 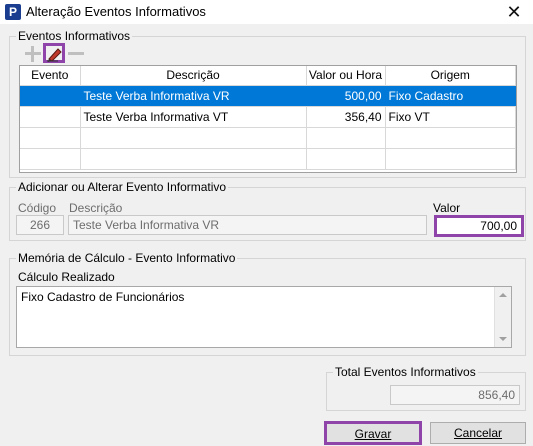 I want to click on gravar-button: Gravar, so click(x=373, y=433).